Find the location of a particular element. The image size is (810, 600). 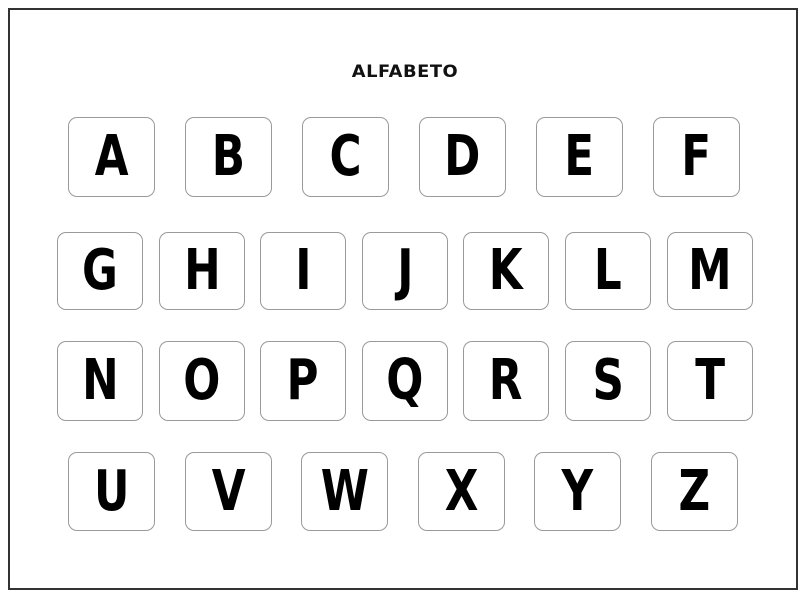

letter-tile-r: R is located at coordinates (506, 381).